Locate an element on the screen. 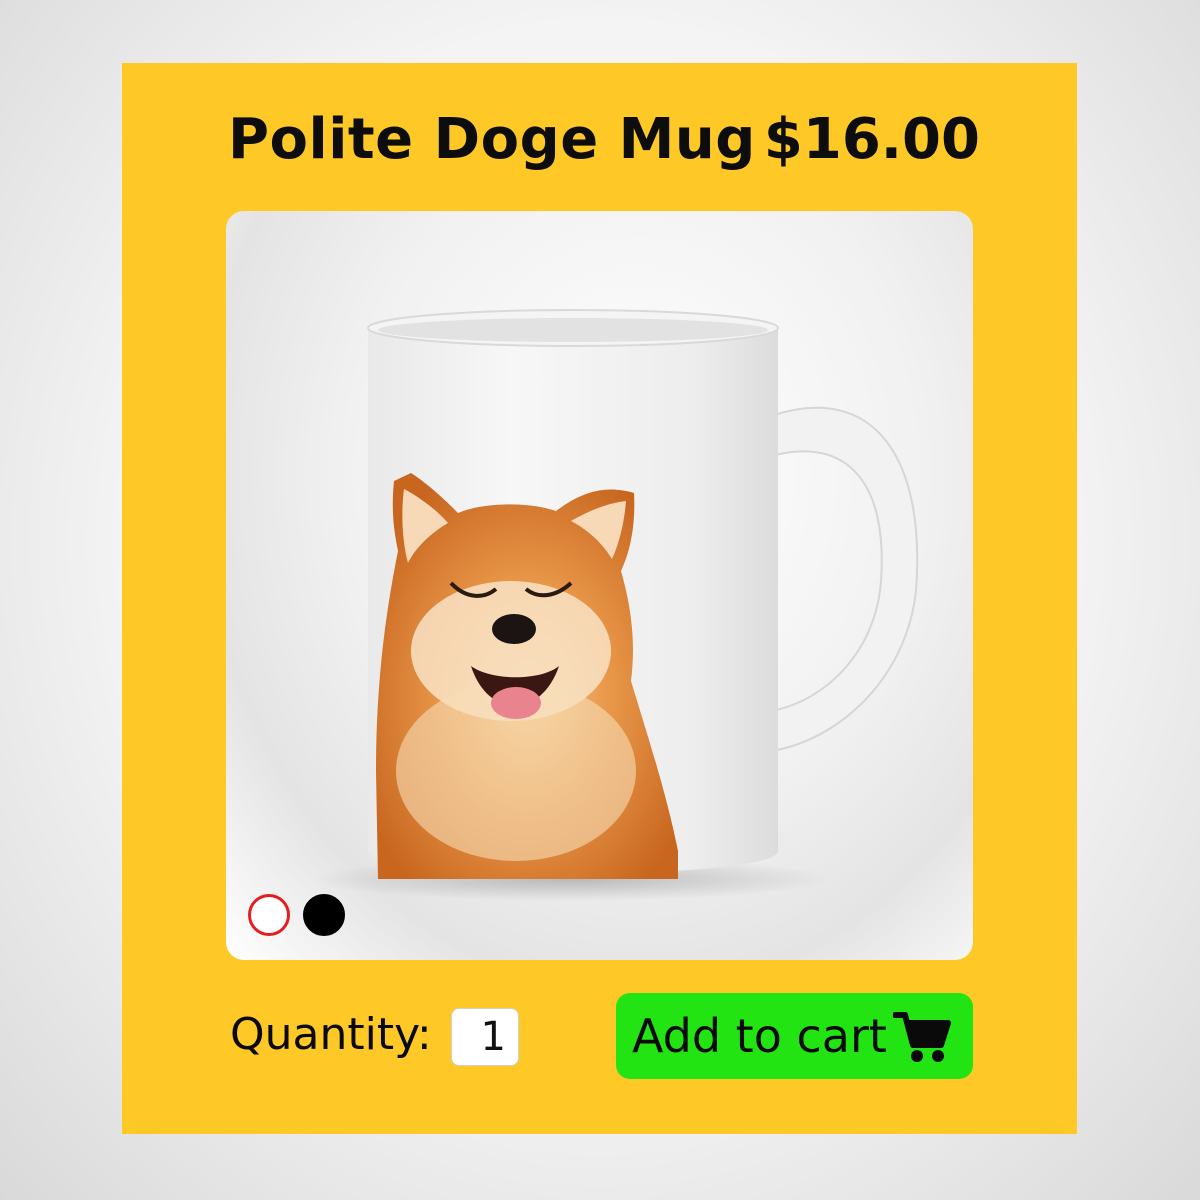 This screenshot has width=1200, height=1200. quantity-input is located at coordinates (485, 1037).